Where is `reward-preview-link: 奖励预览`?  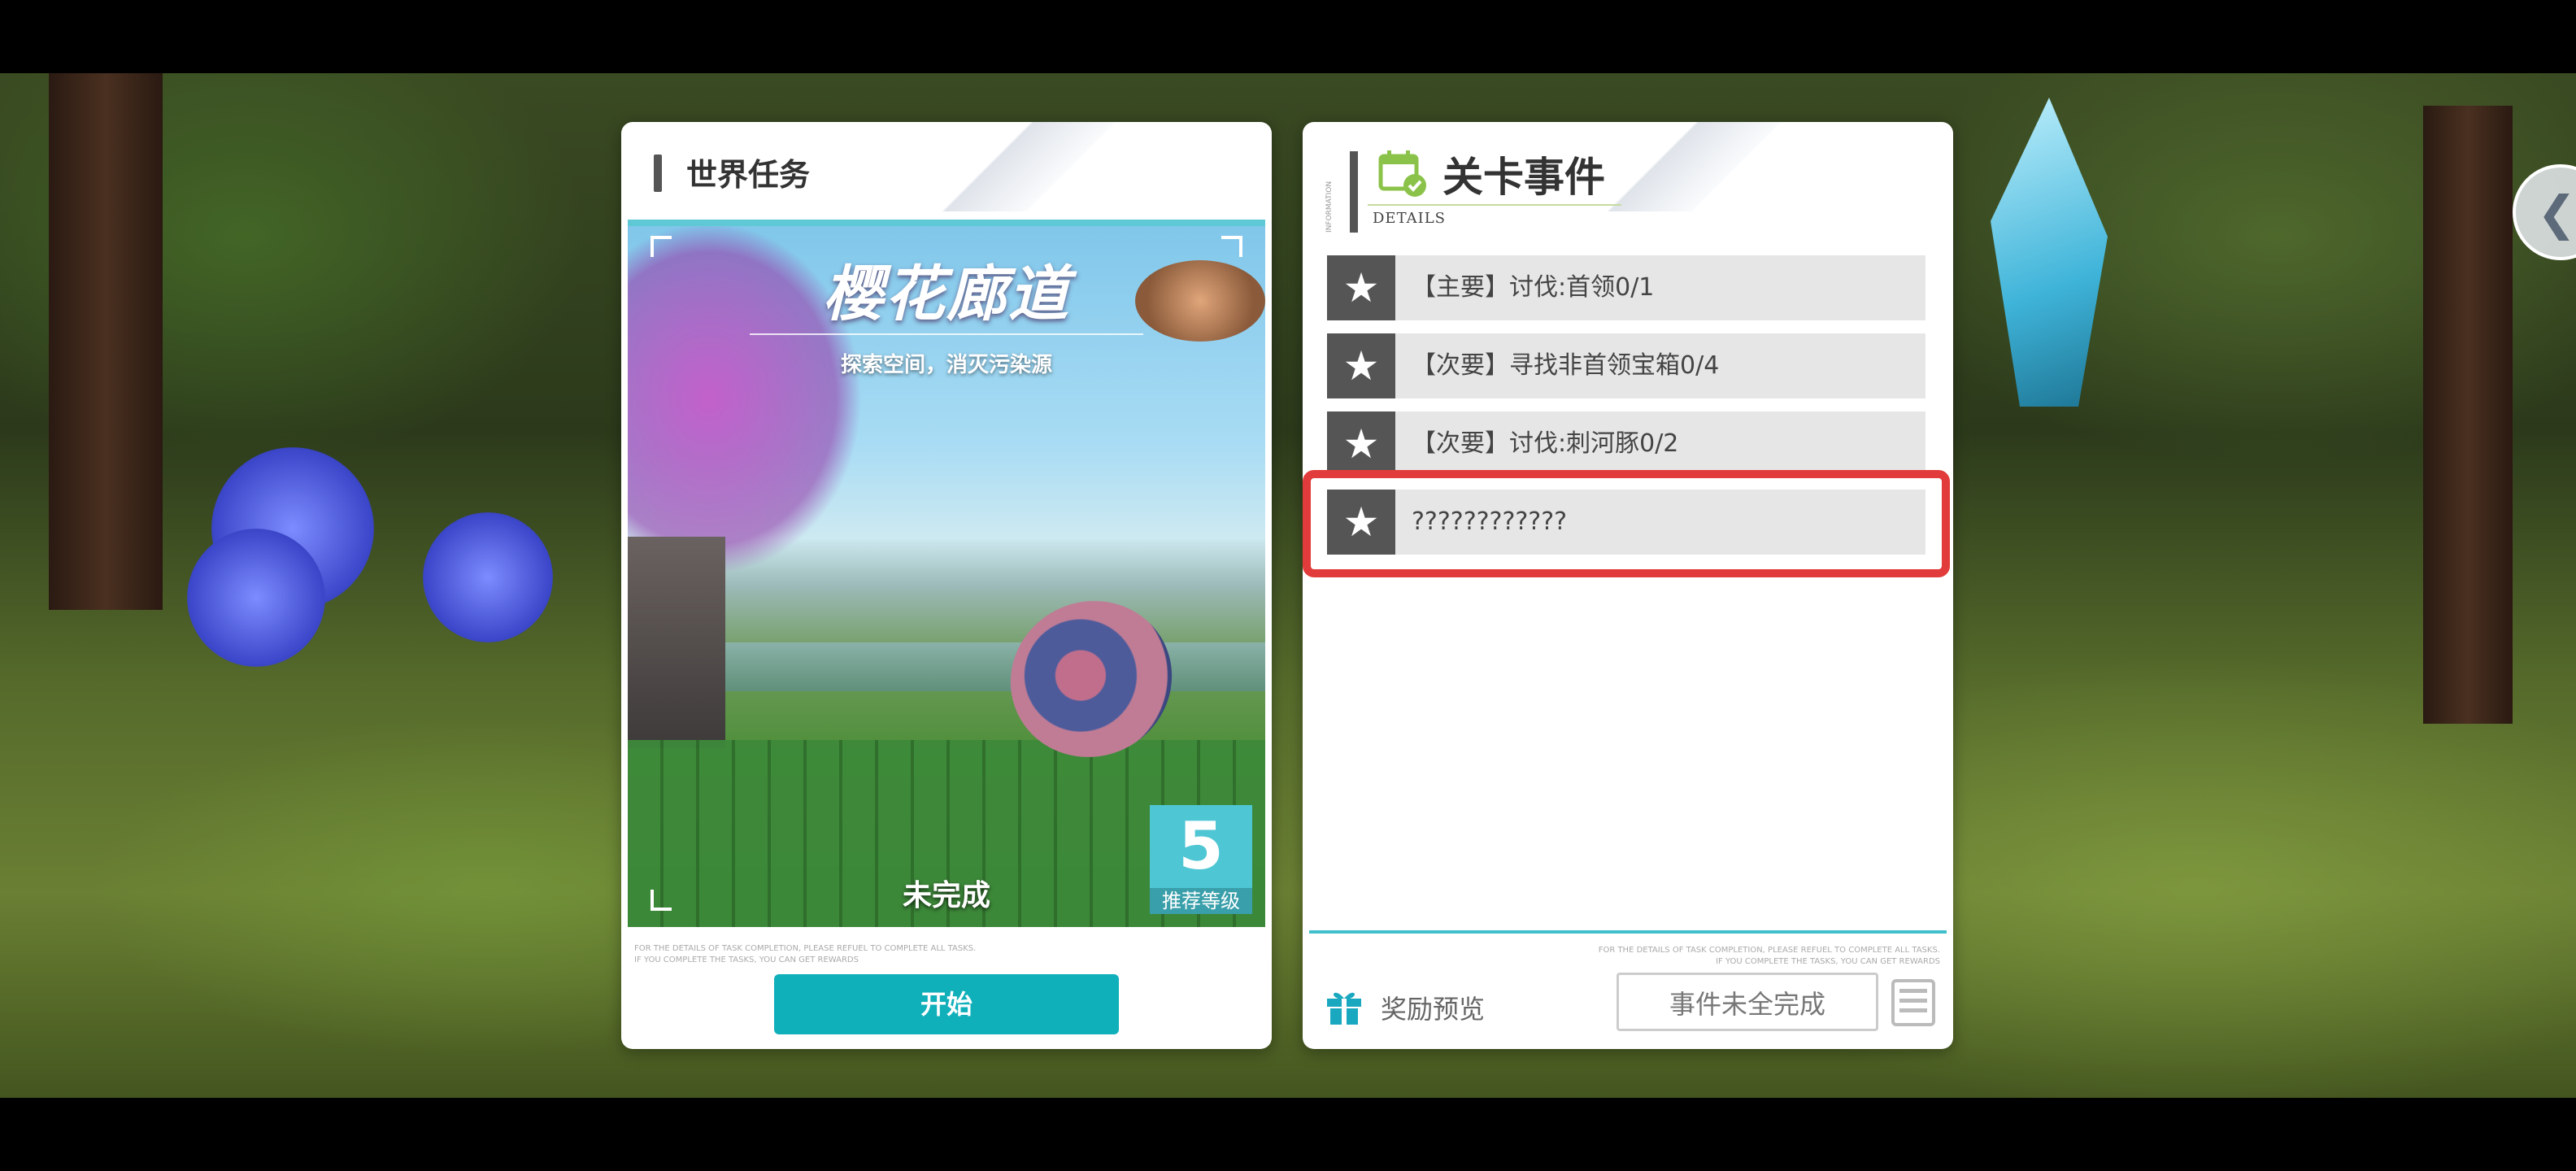 reward-preview-link: 奖励预览 is located at coordinates (1433, 1007).